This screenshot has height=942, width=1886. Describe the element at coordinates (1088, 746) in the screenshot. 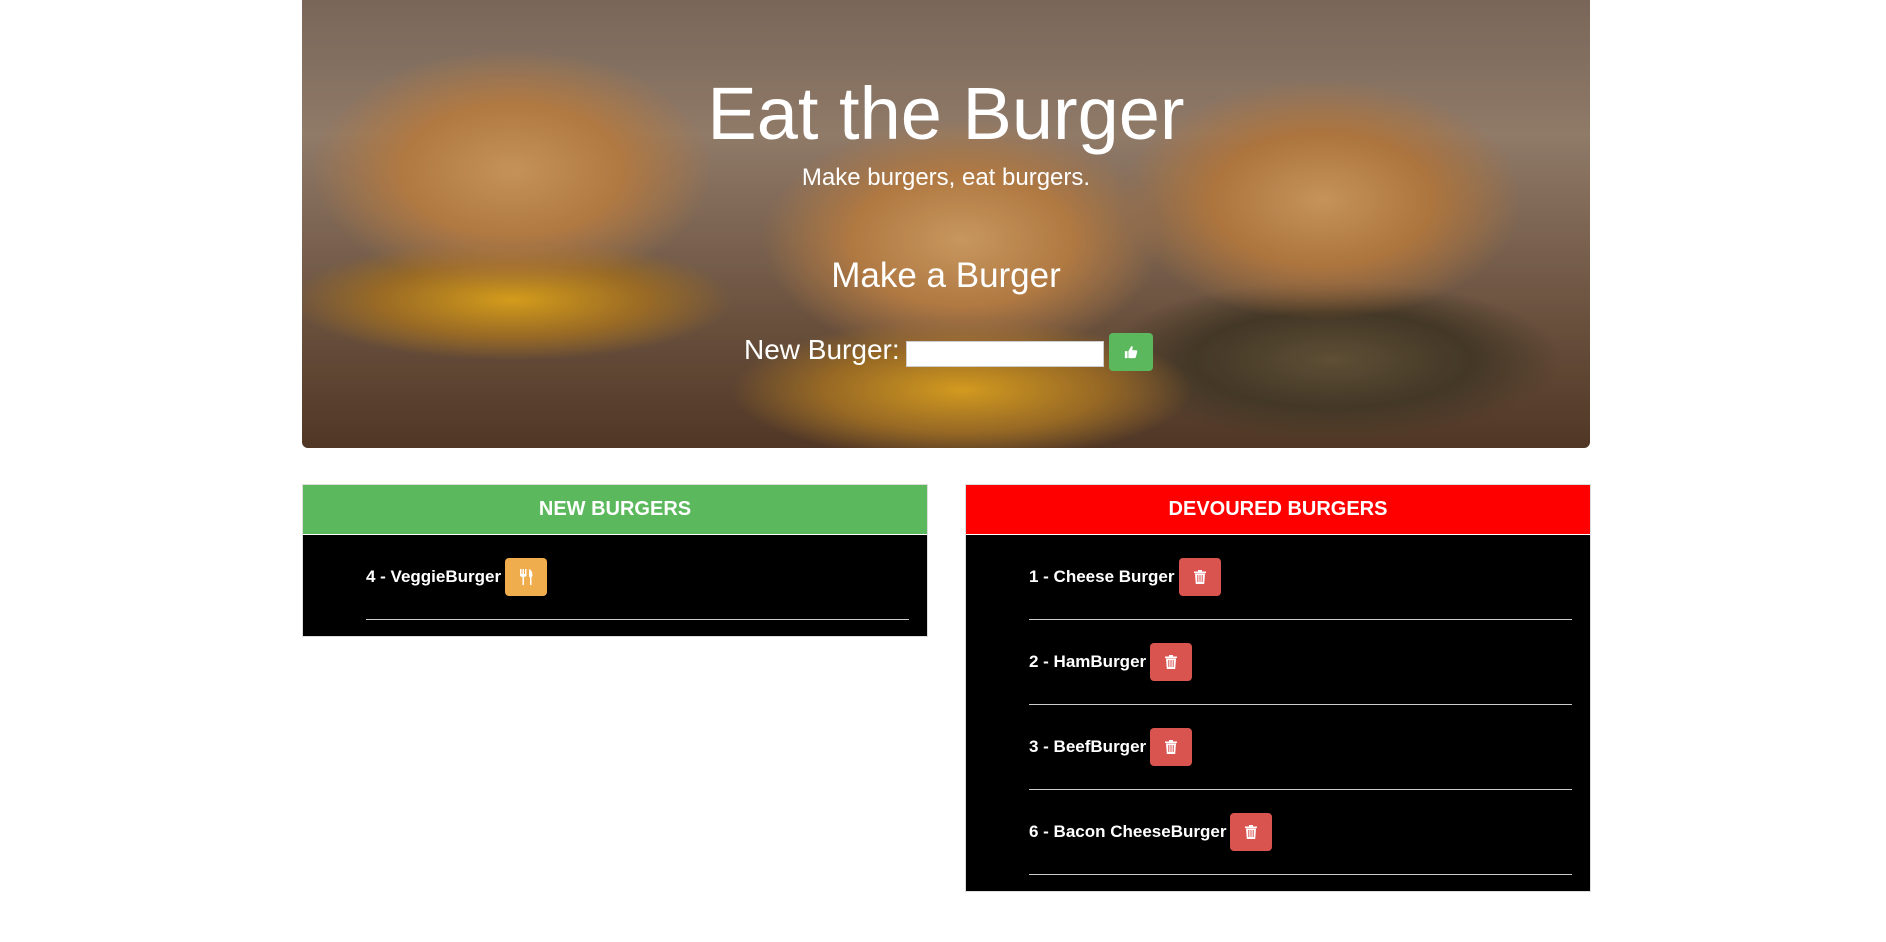

I see `burger-name: 3 - BeefBurger` at that location.